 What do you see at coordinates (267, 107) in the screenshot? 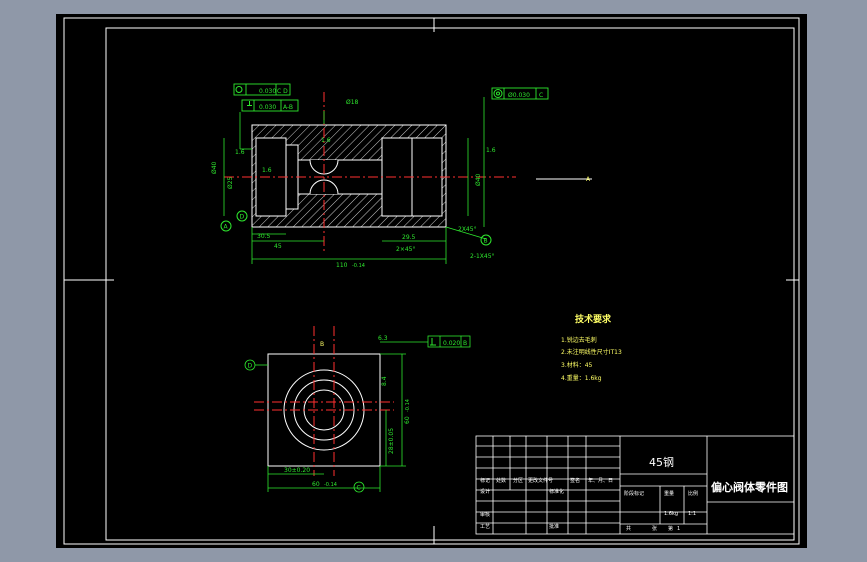
I see `flatness-value: 0.030` at bounding box center [267, 107].